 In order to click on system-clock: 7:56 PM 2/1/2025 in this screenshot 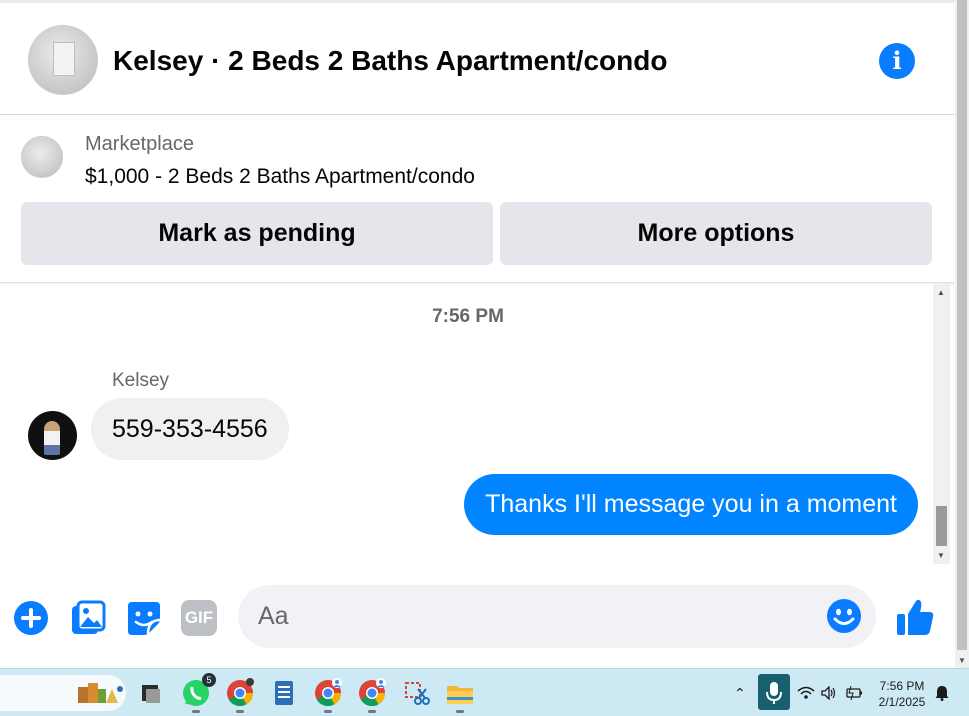, I will do `click(902, 694)`.